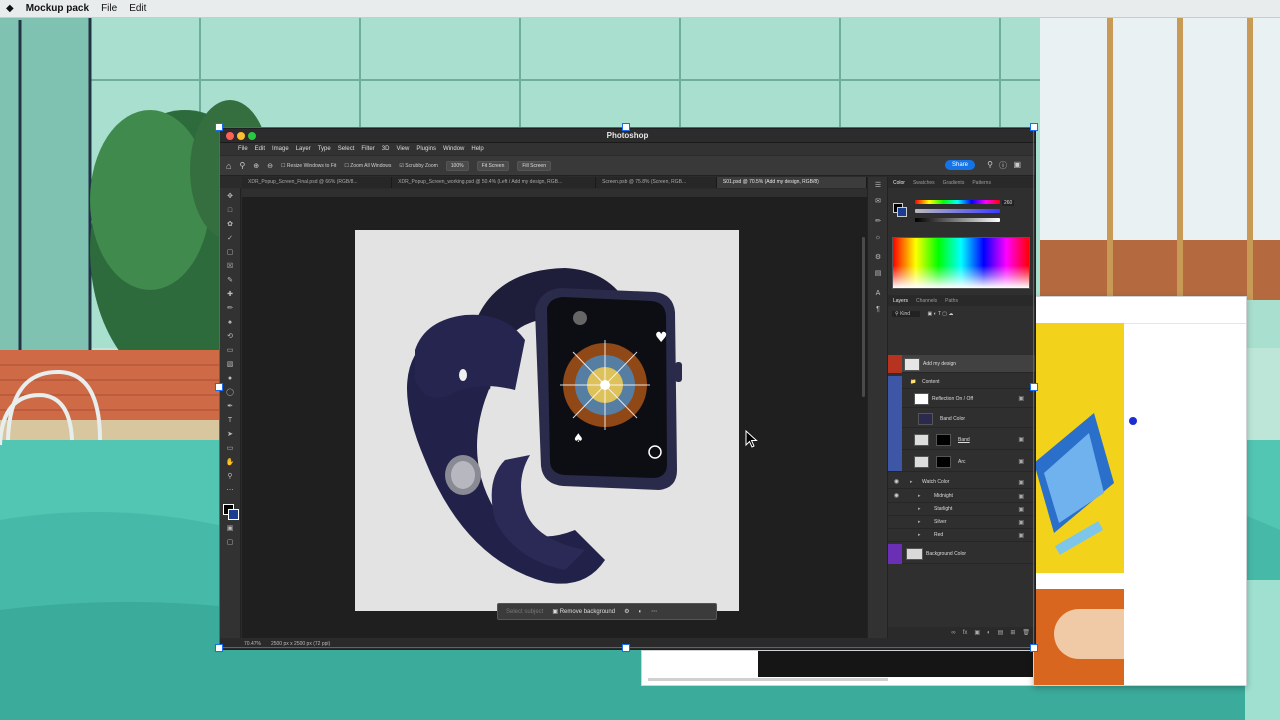 This screenshot has height=720, width=1280. What do you see at coordinates (418, 166) in the screenshot?
I see `scrubby-zoom-checkbox: ☑ Scrubby Zoom` at bounding box center [418, 166].